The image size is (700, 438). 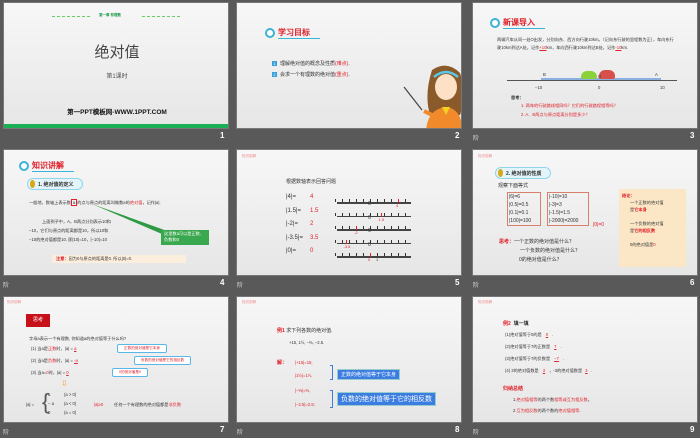 I want to click on para-text: km., so click(x=625, y=47).